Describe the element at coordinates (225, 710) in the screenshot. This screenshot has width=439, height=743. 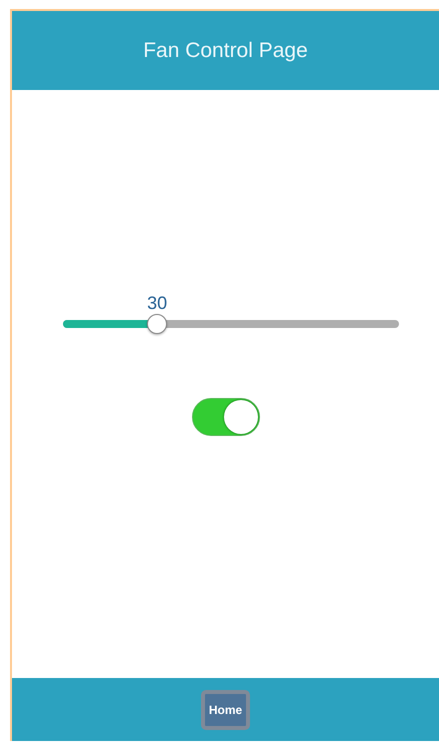
I see `home-button: Home` at that location.